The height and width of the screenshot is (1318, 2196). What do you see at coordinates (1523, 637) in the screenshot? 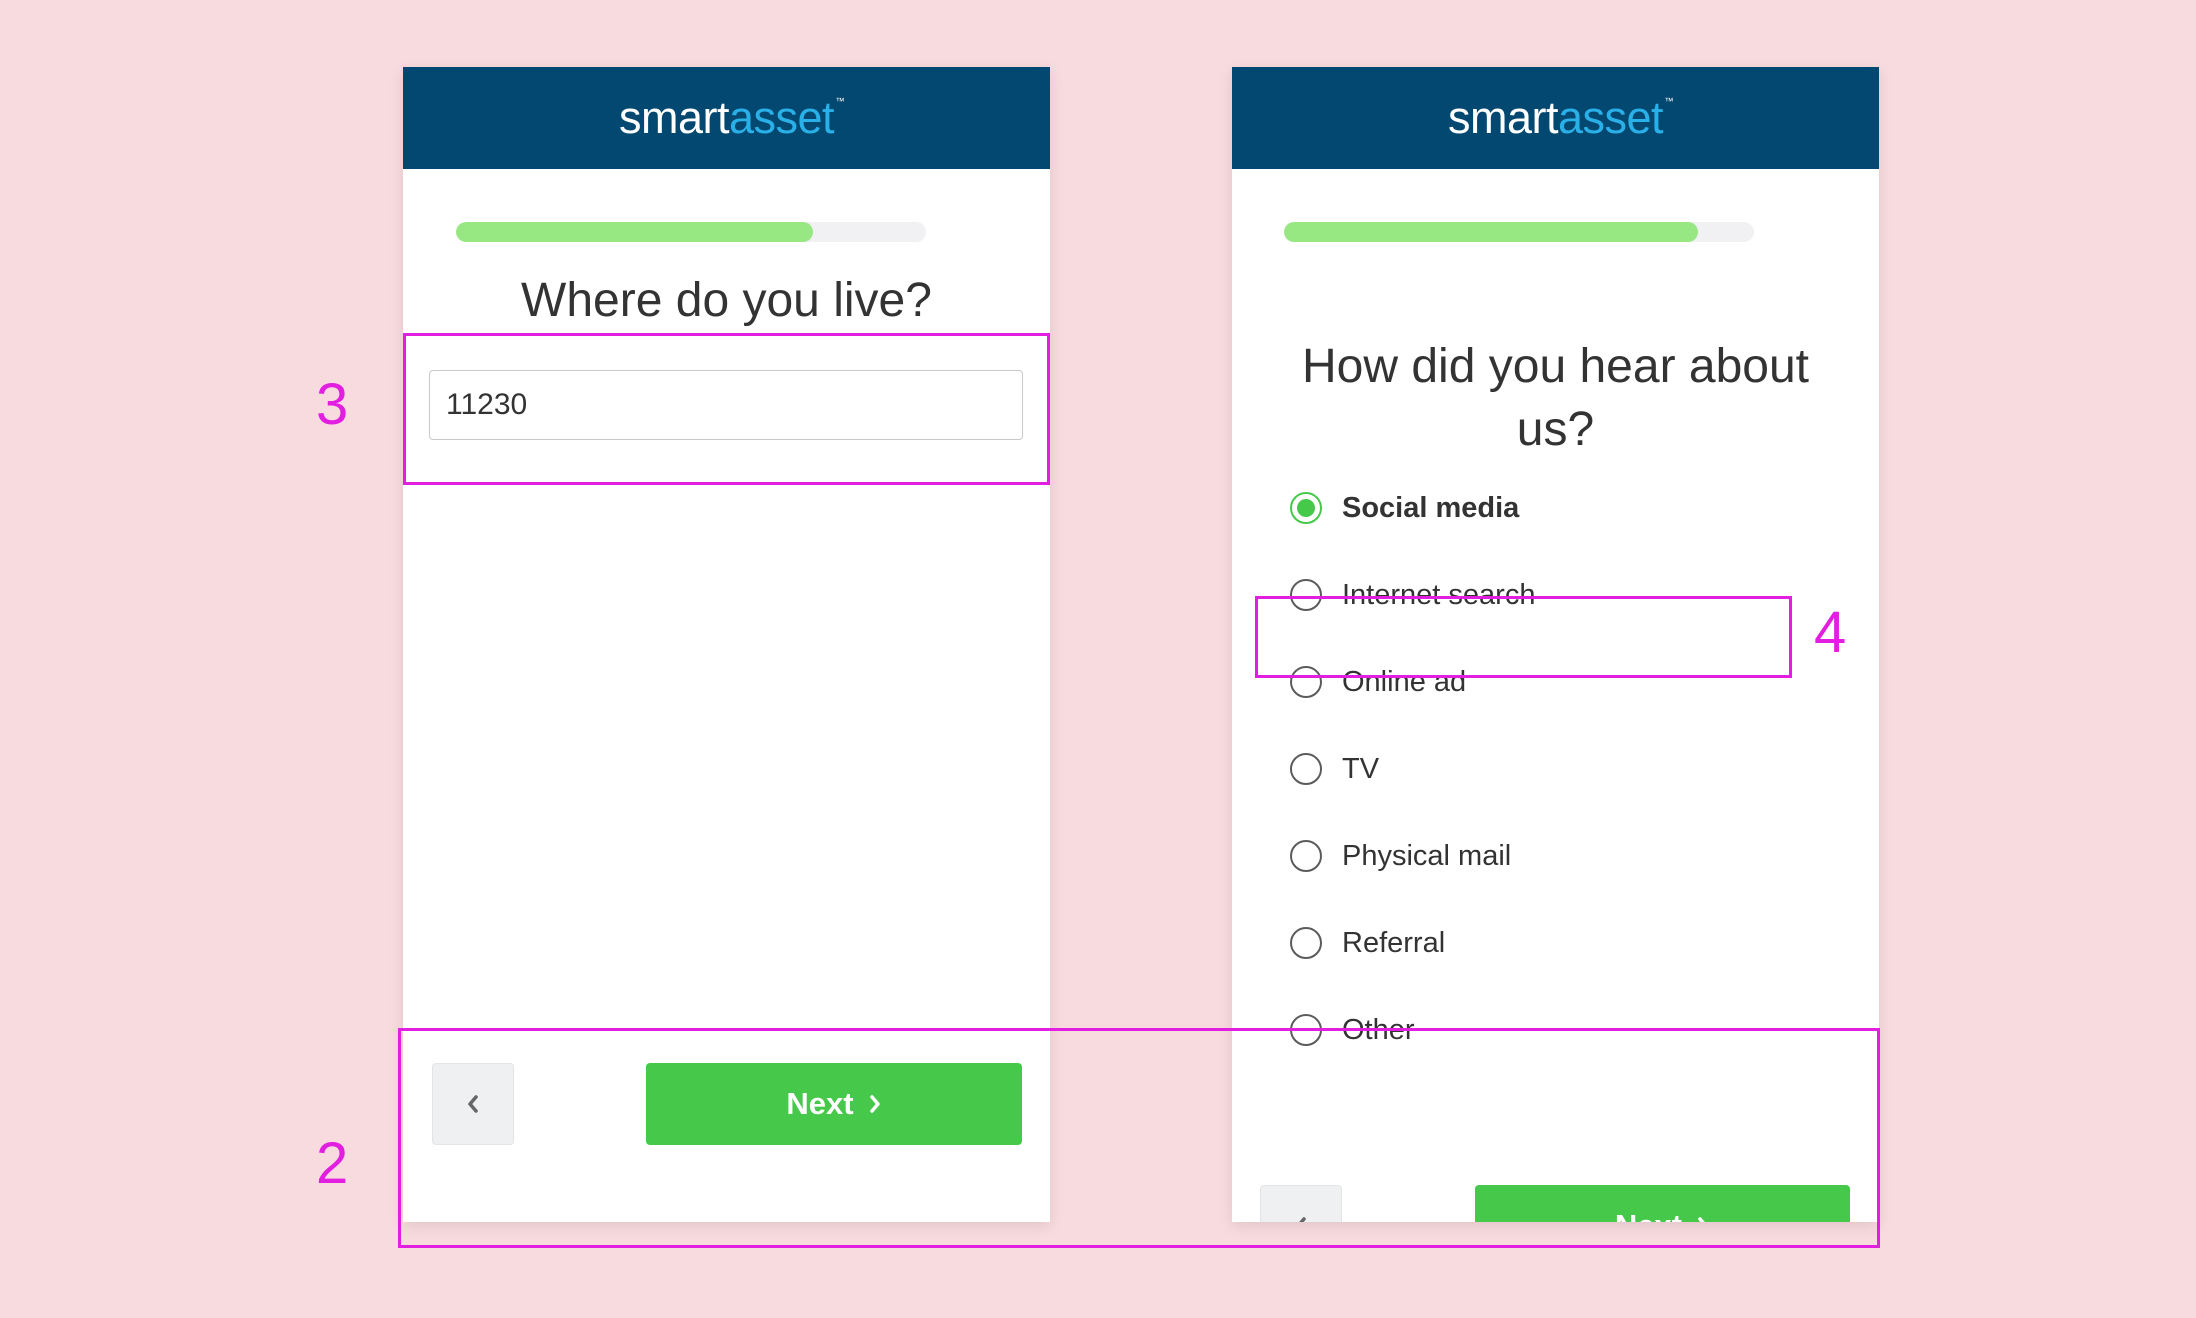
I see `online-ad-highlight-box` at bounding box center [1523, 637].